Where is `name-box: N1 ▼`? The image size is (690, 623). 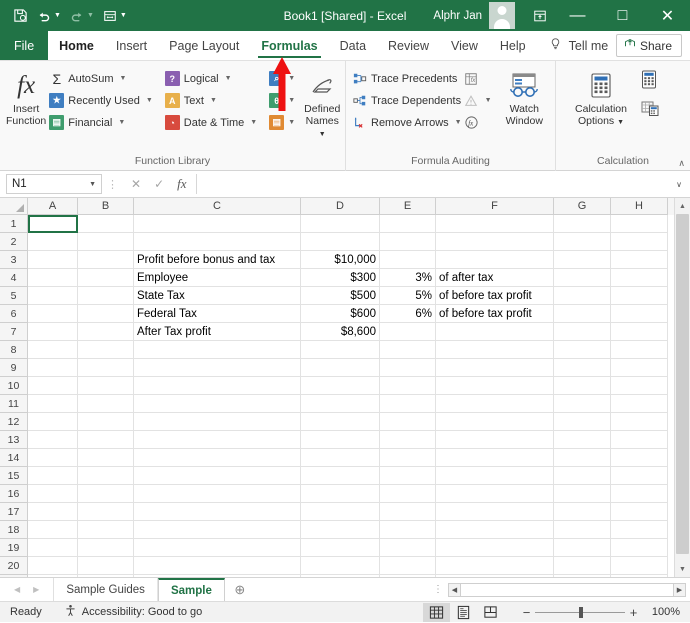 name-box: N1 ▼ is located at coordinates (54, 184).